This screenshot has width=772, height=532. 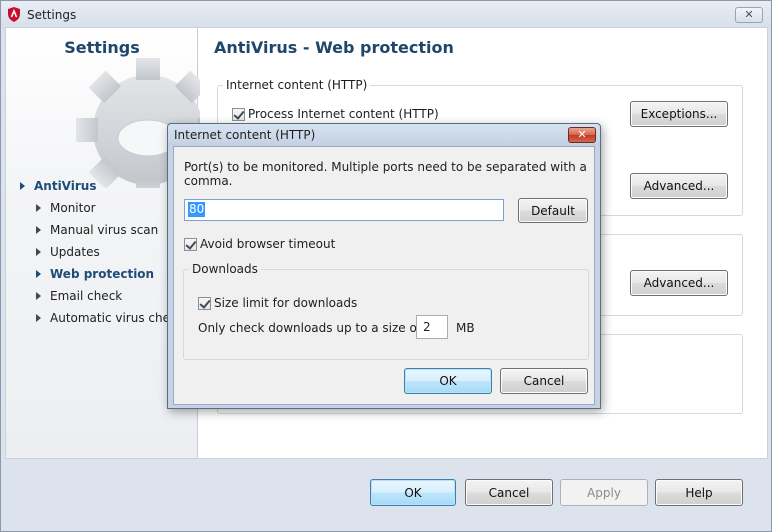 What do you see at coordinates (465, 328) in the screenshot?
I see `size-unit-label: MB` at bounding box center [465, 328].